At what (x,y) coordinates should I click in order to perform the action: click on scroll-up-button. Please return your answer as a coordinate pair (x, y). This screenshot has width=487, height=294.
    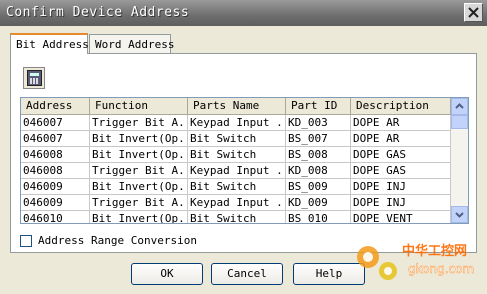
    Looking at the image, I should click on (459, 106).